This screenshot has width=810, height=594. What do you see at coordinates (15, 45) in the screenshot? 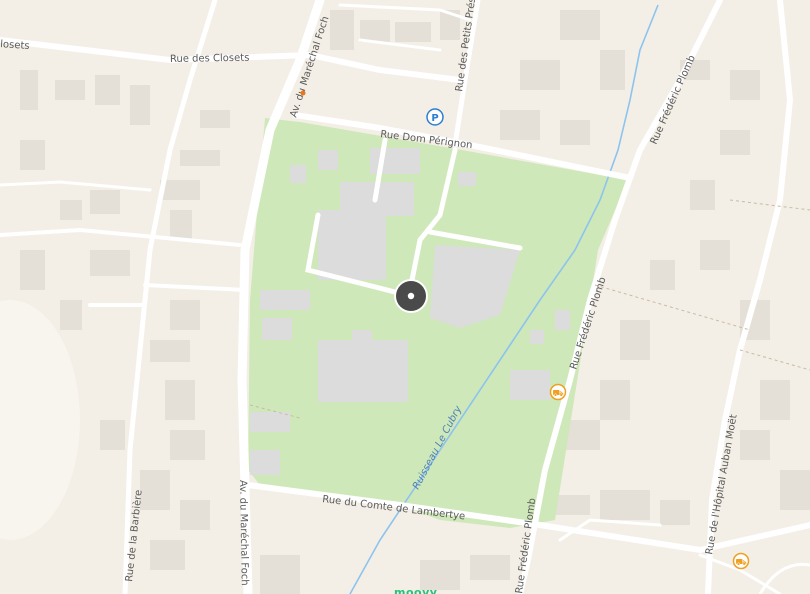
I see `street-label: losets` at bounding box center [15, 45].